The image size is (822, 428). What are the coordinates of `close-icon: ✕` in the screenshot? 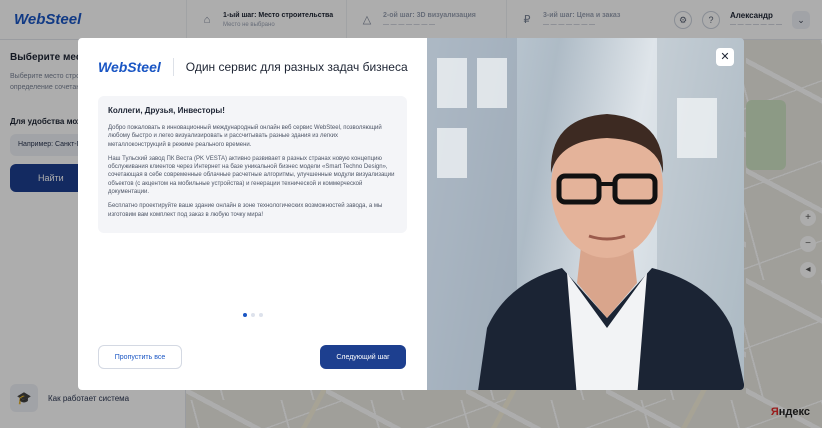 It's located at (725, 57).